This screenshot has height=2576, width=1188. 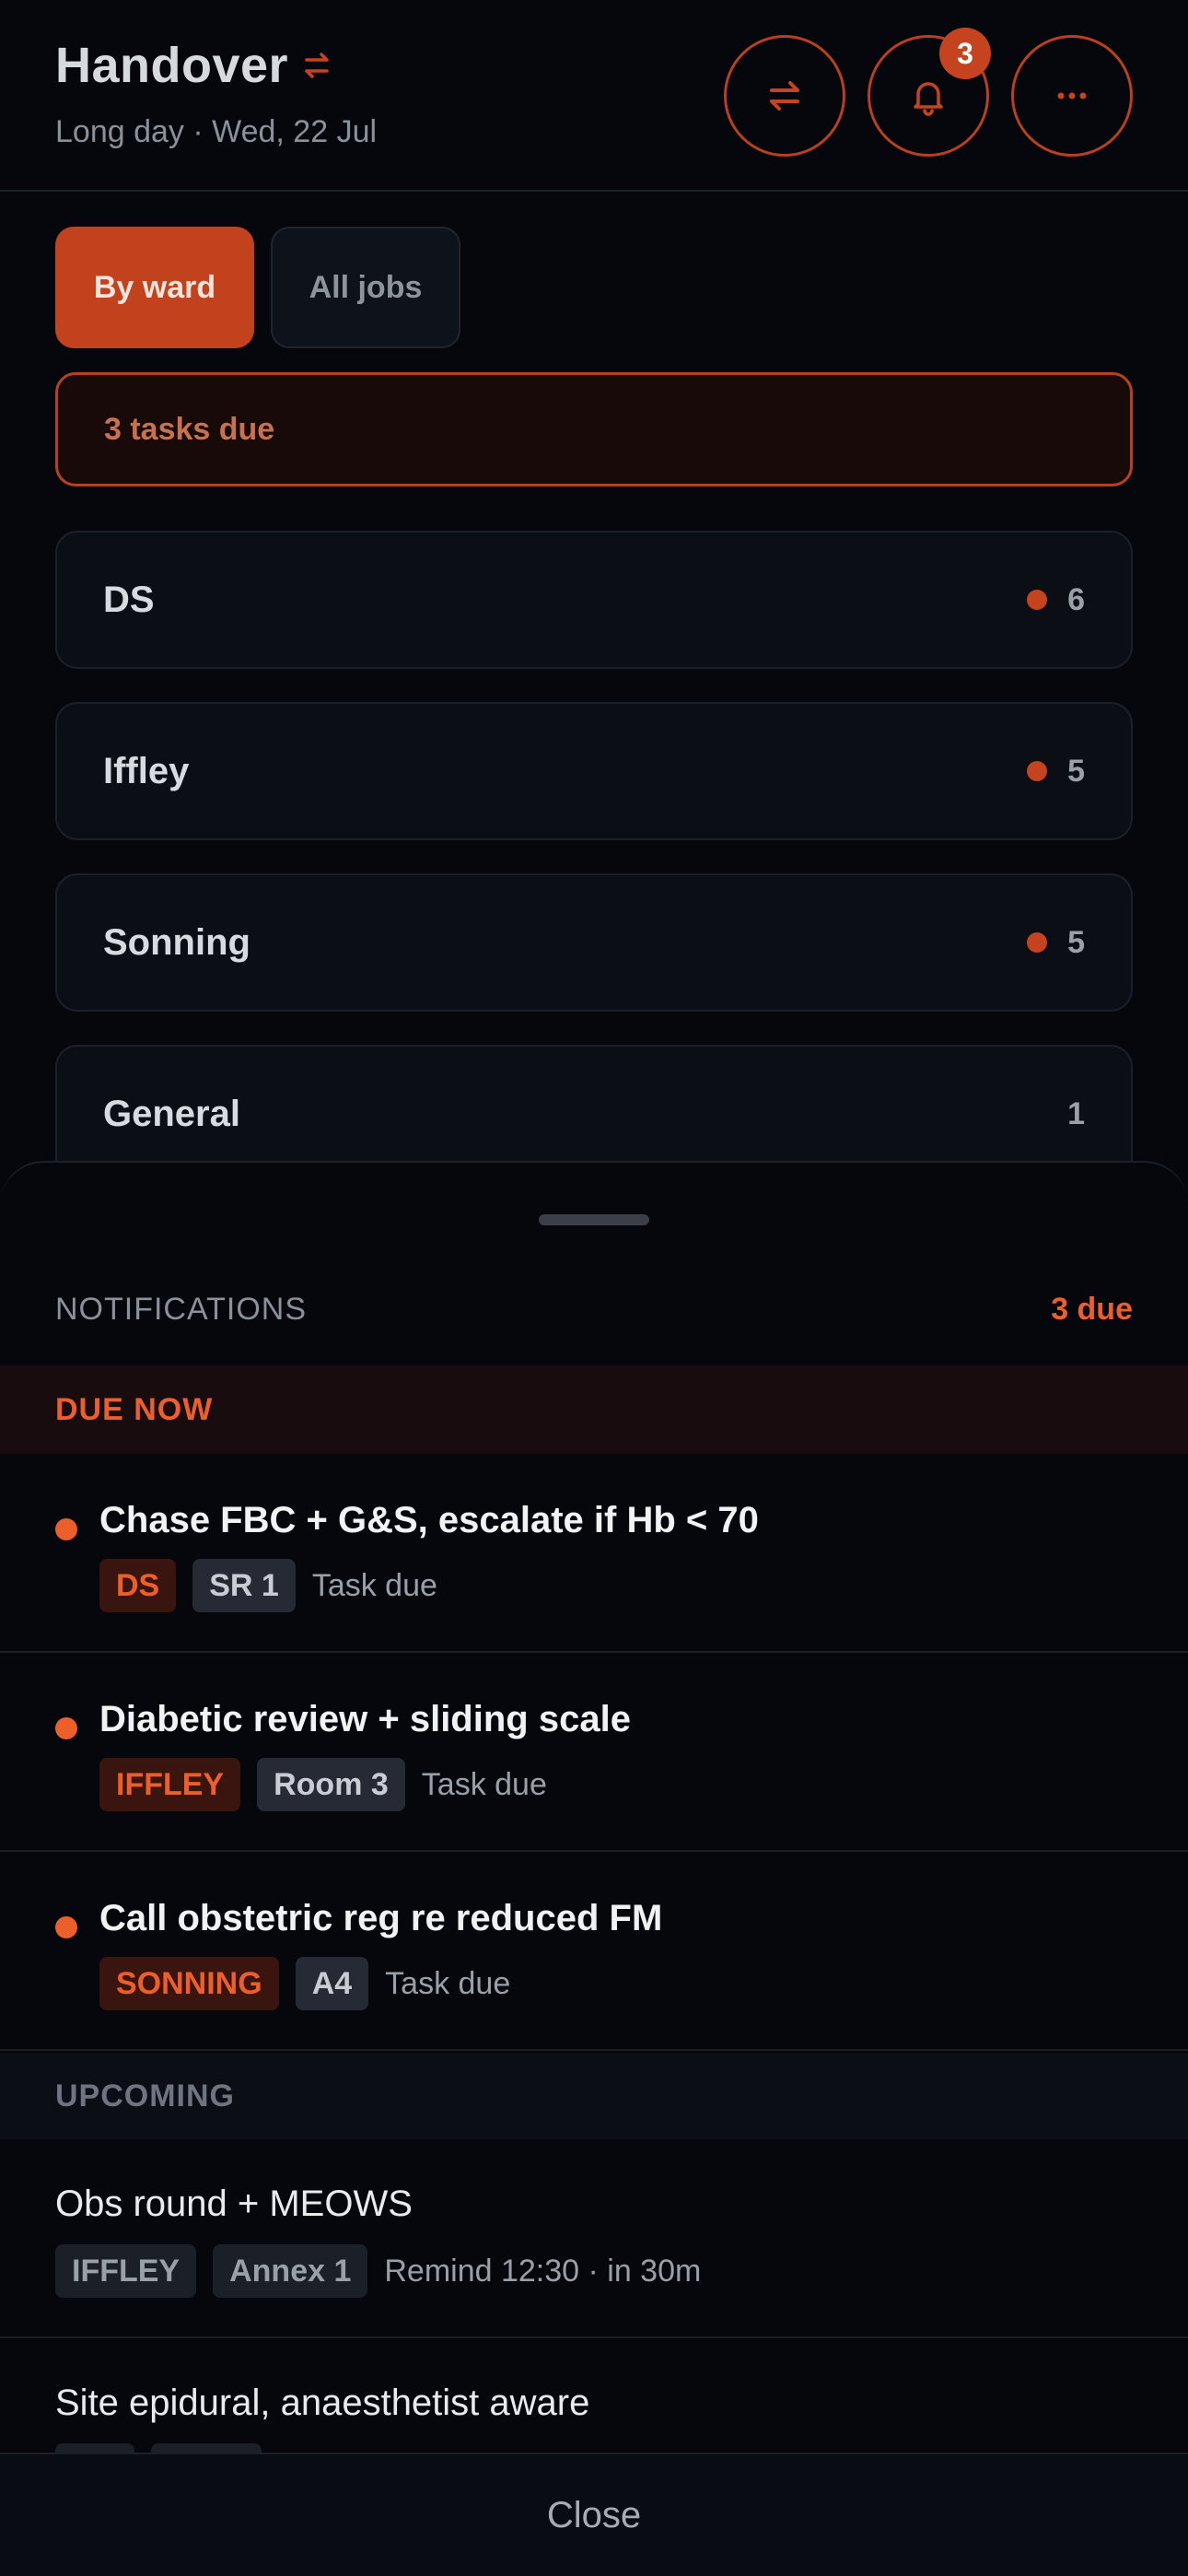 What do you see at coordinates (365, 1719) in the screenshot?
I see `notification-title: Diabetic review + sliding scale` at bounding box center [365, 1719].